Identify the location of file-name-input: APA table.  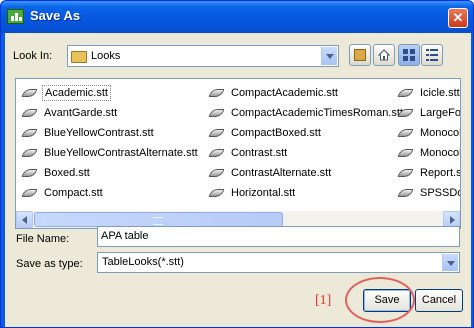
(278, 236).